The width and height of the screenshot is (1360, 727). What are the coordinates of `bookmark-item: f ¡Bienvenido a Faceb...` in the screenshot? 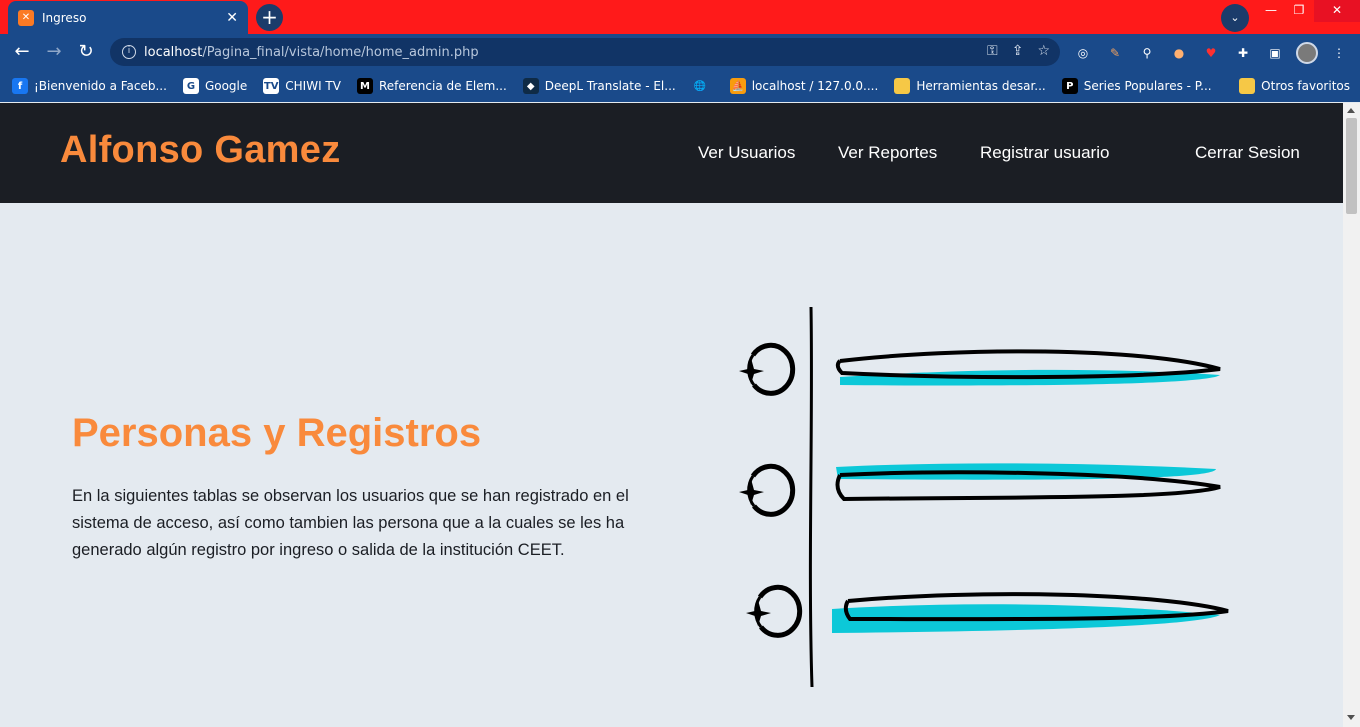 It's located at (89, 86).